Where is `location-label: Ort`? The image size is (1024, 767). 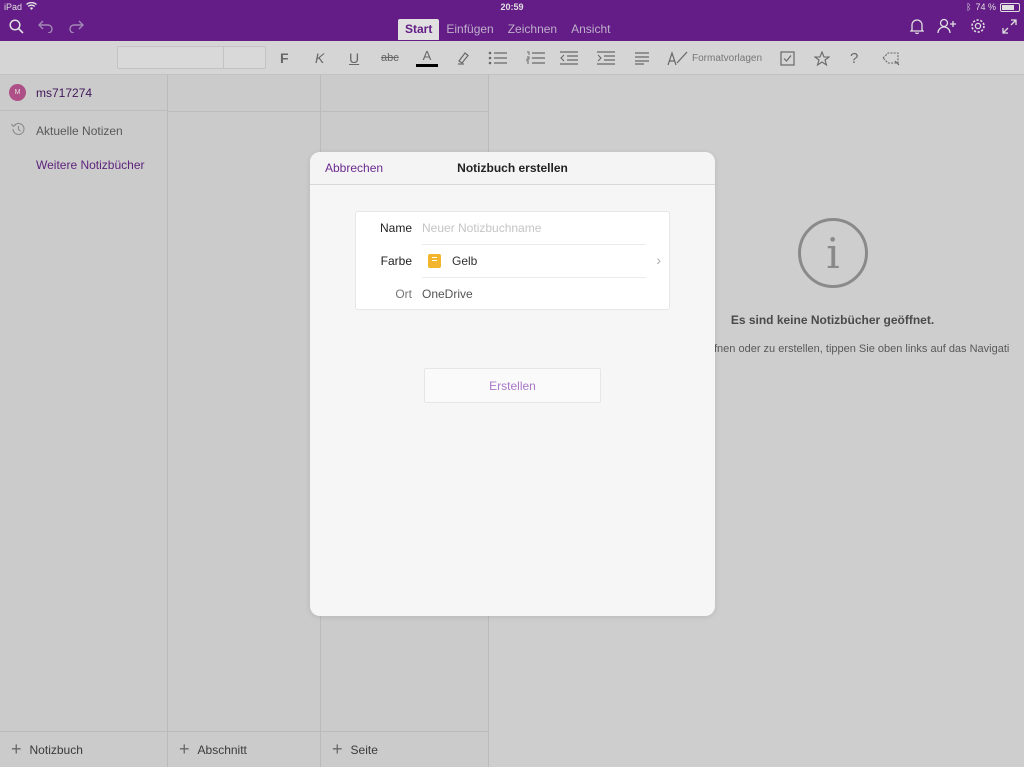
location-label: Ort is located at coordinates (403, 294).